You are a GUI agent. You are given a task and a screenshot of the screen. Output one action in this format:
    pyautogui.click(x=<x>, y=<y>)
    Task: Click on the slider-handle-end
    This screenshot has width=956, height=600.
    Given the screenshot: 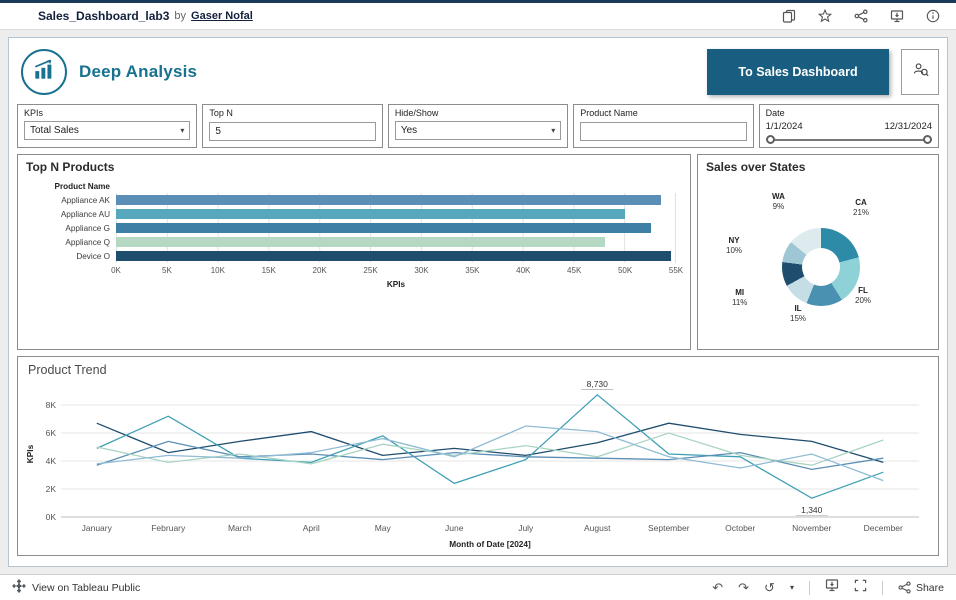 What is the action you would take?
    pyautogui.click(x=928, y=139)
    